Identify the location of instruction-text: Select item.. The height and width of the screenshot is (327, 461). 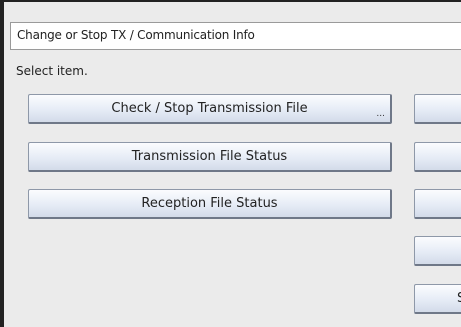
(52, 71).